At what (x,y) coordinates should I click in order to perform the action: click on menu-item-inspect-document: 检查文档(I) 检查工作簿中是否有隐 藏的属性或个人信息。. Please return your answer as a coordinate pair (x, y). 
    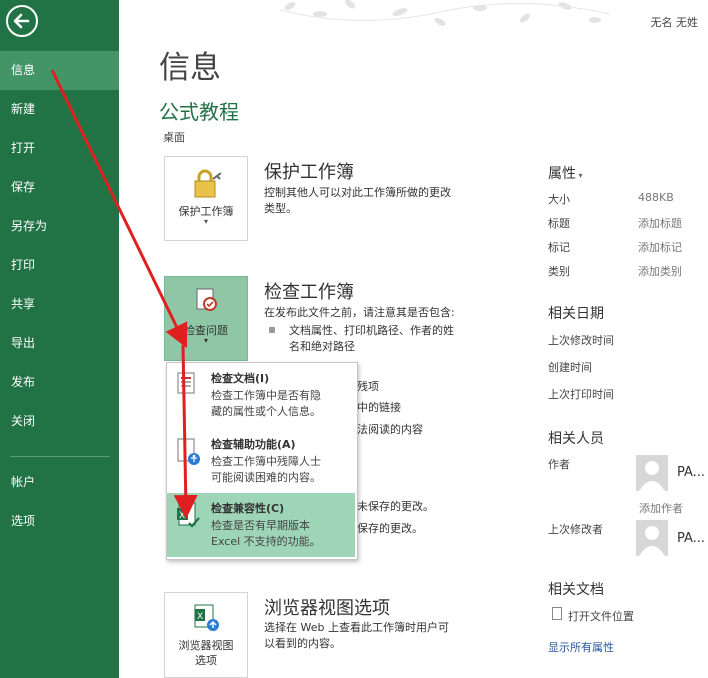
    Looking at the image, I should click on (261, 395).